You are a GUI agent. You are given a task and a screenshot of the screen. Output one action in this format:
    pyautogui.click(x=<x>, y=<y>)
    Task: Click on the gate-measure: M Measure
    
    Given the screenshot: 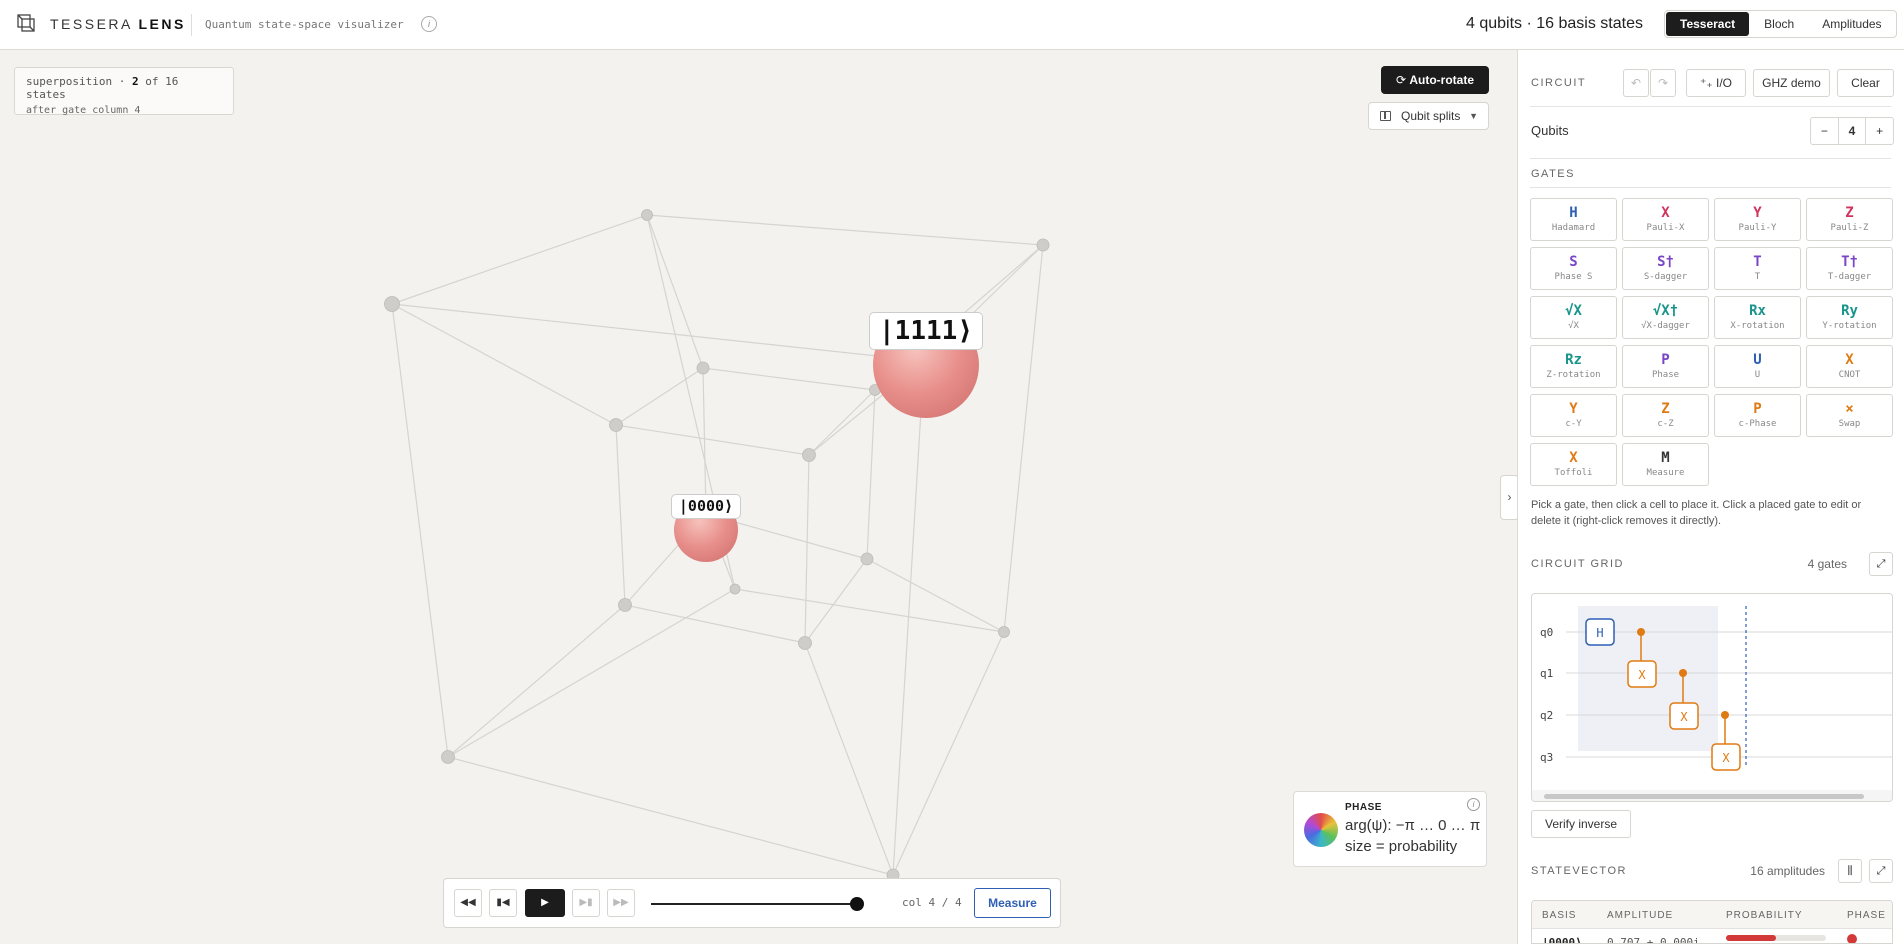 What is the action you would take?
    pyautogui.click(x=1665, y=464)
    